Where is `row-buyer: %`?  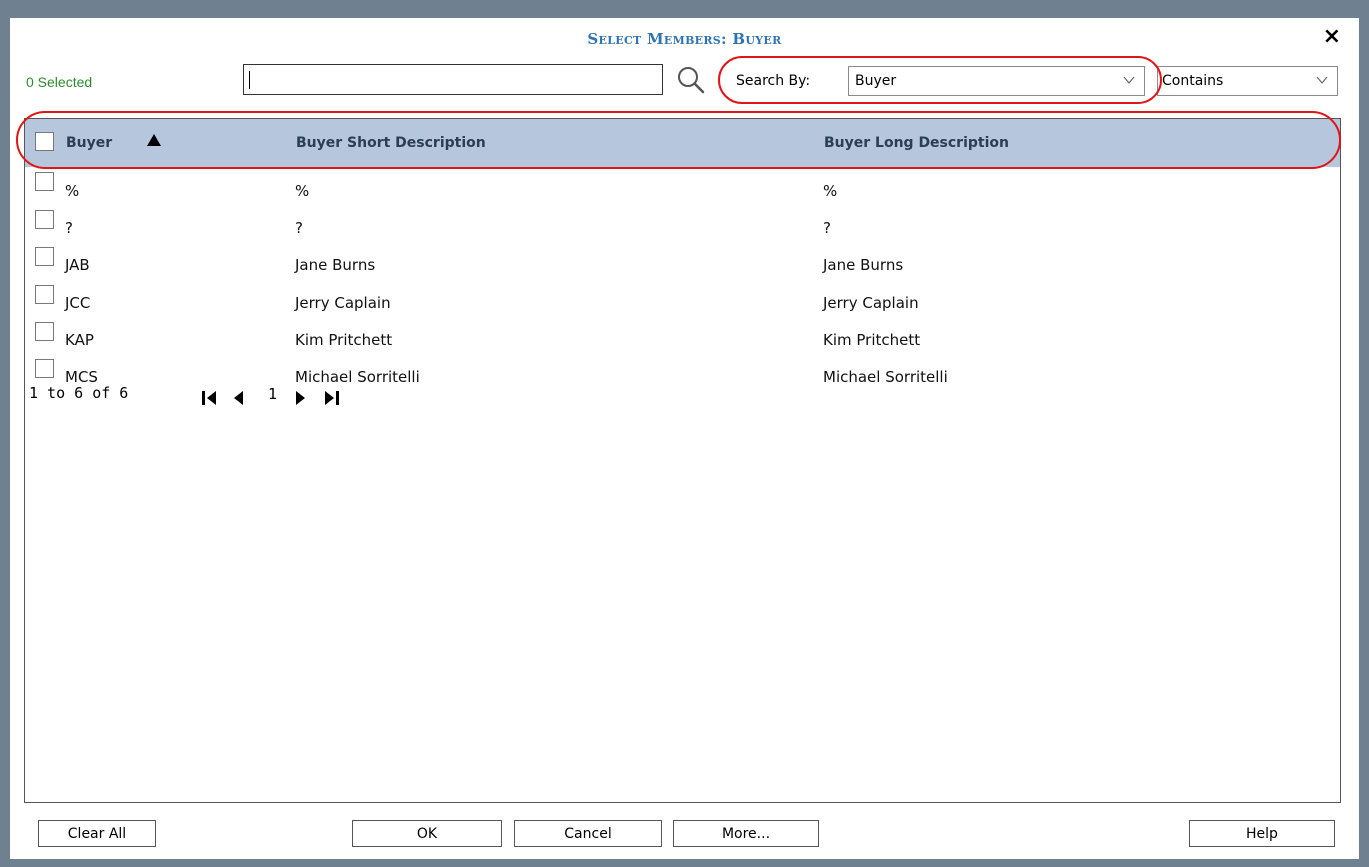 row-buyer: % is located at coordinates (72, 191).